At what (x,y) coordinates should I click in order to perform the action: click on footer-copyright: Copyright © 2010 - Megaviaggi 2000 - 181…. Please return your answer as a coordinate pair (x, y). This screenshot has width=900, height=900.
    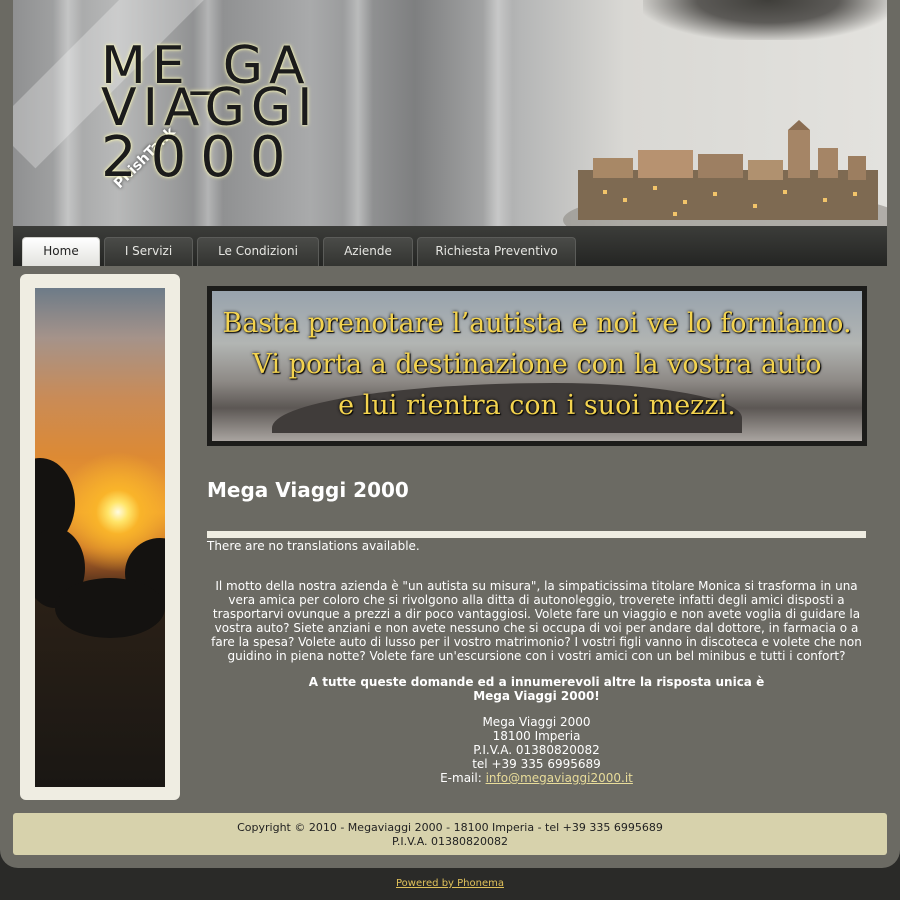
    Looking at the image, I should click on (450, 827).